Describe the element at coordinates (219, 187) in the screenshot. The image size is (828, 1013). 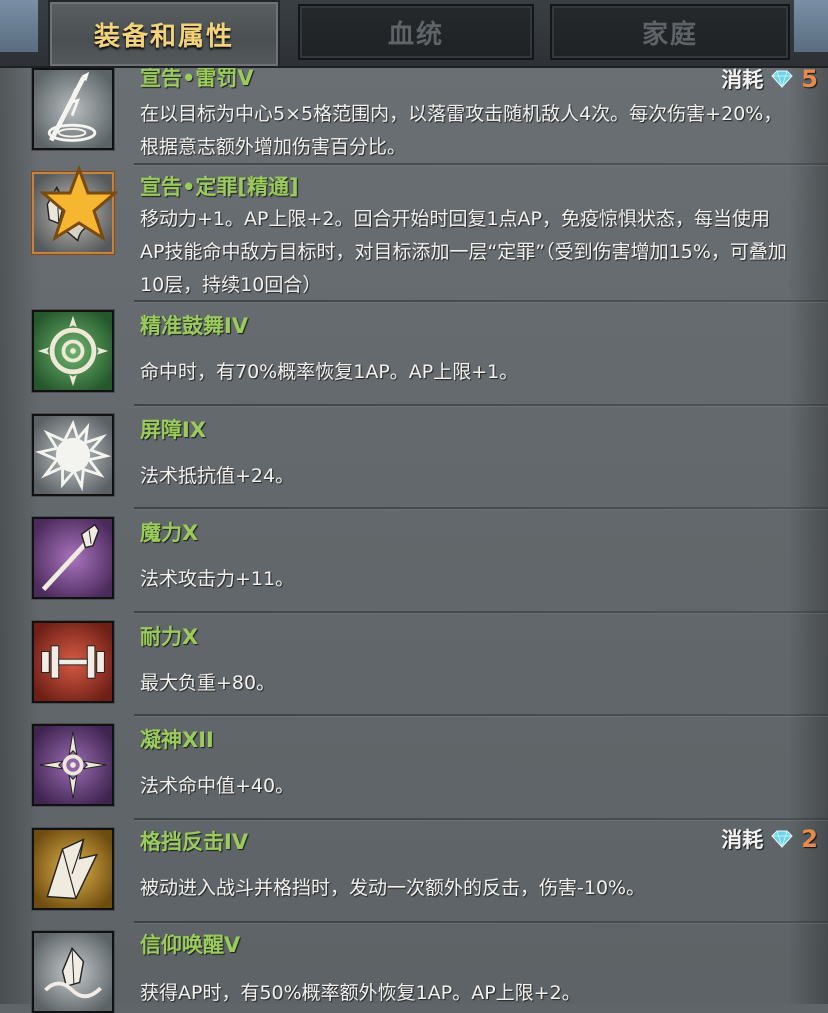
I see `skill-name: 宣告•定罪[精通]` at that location.